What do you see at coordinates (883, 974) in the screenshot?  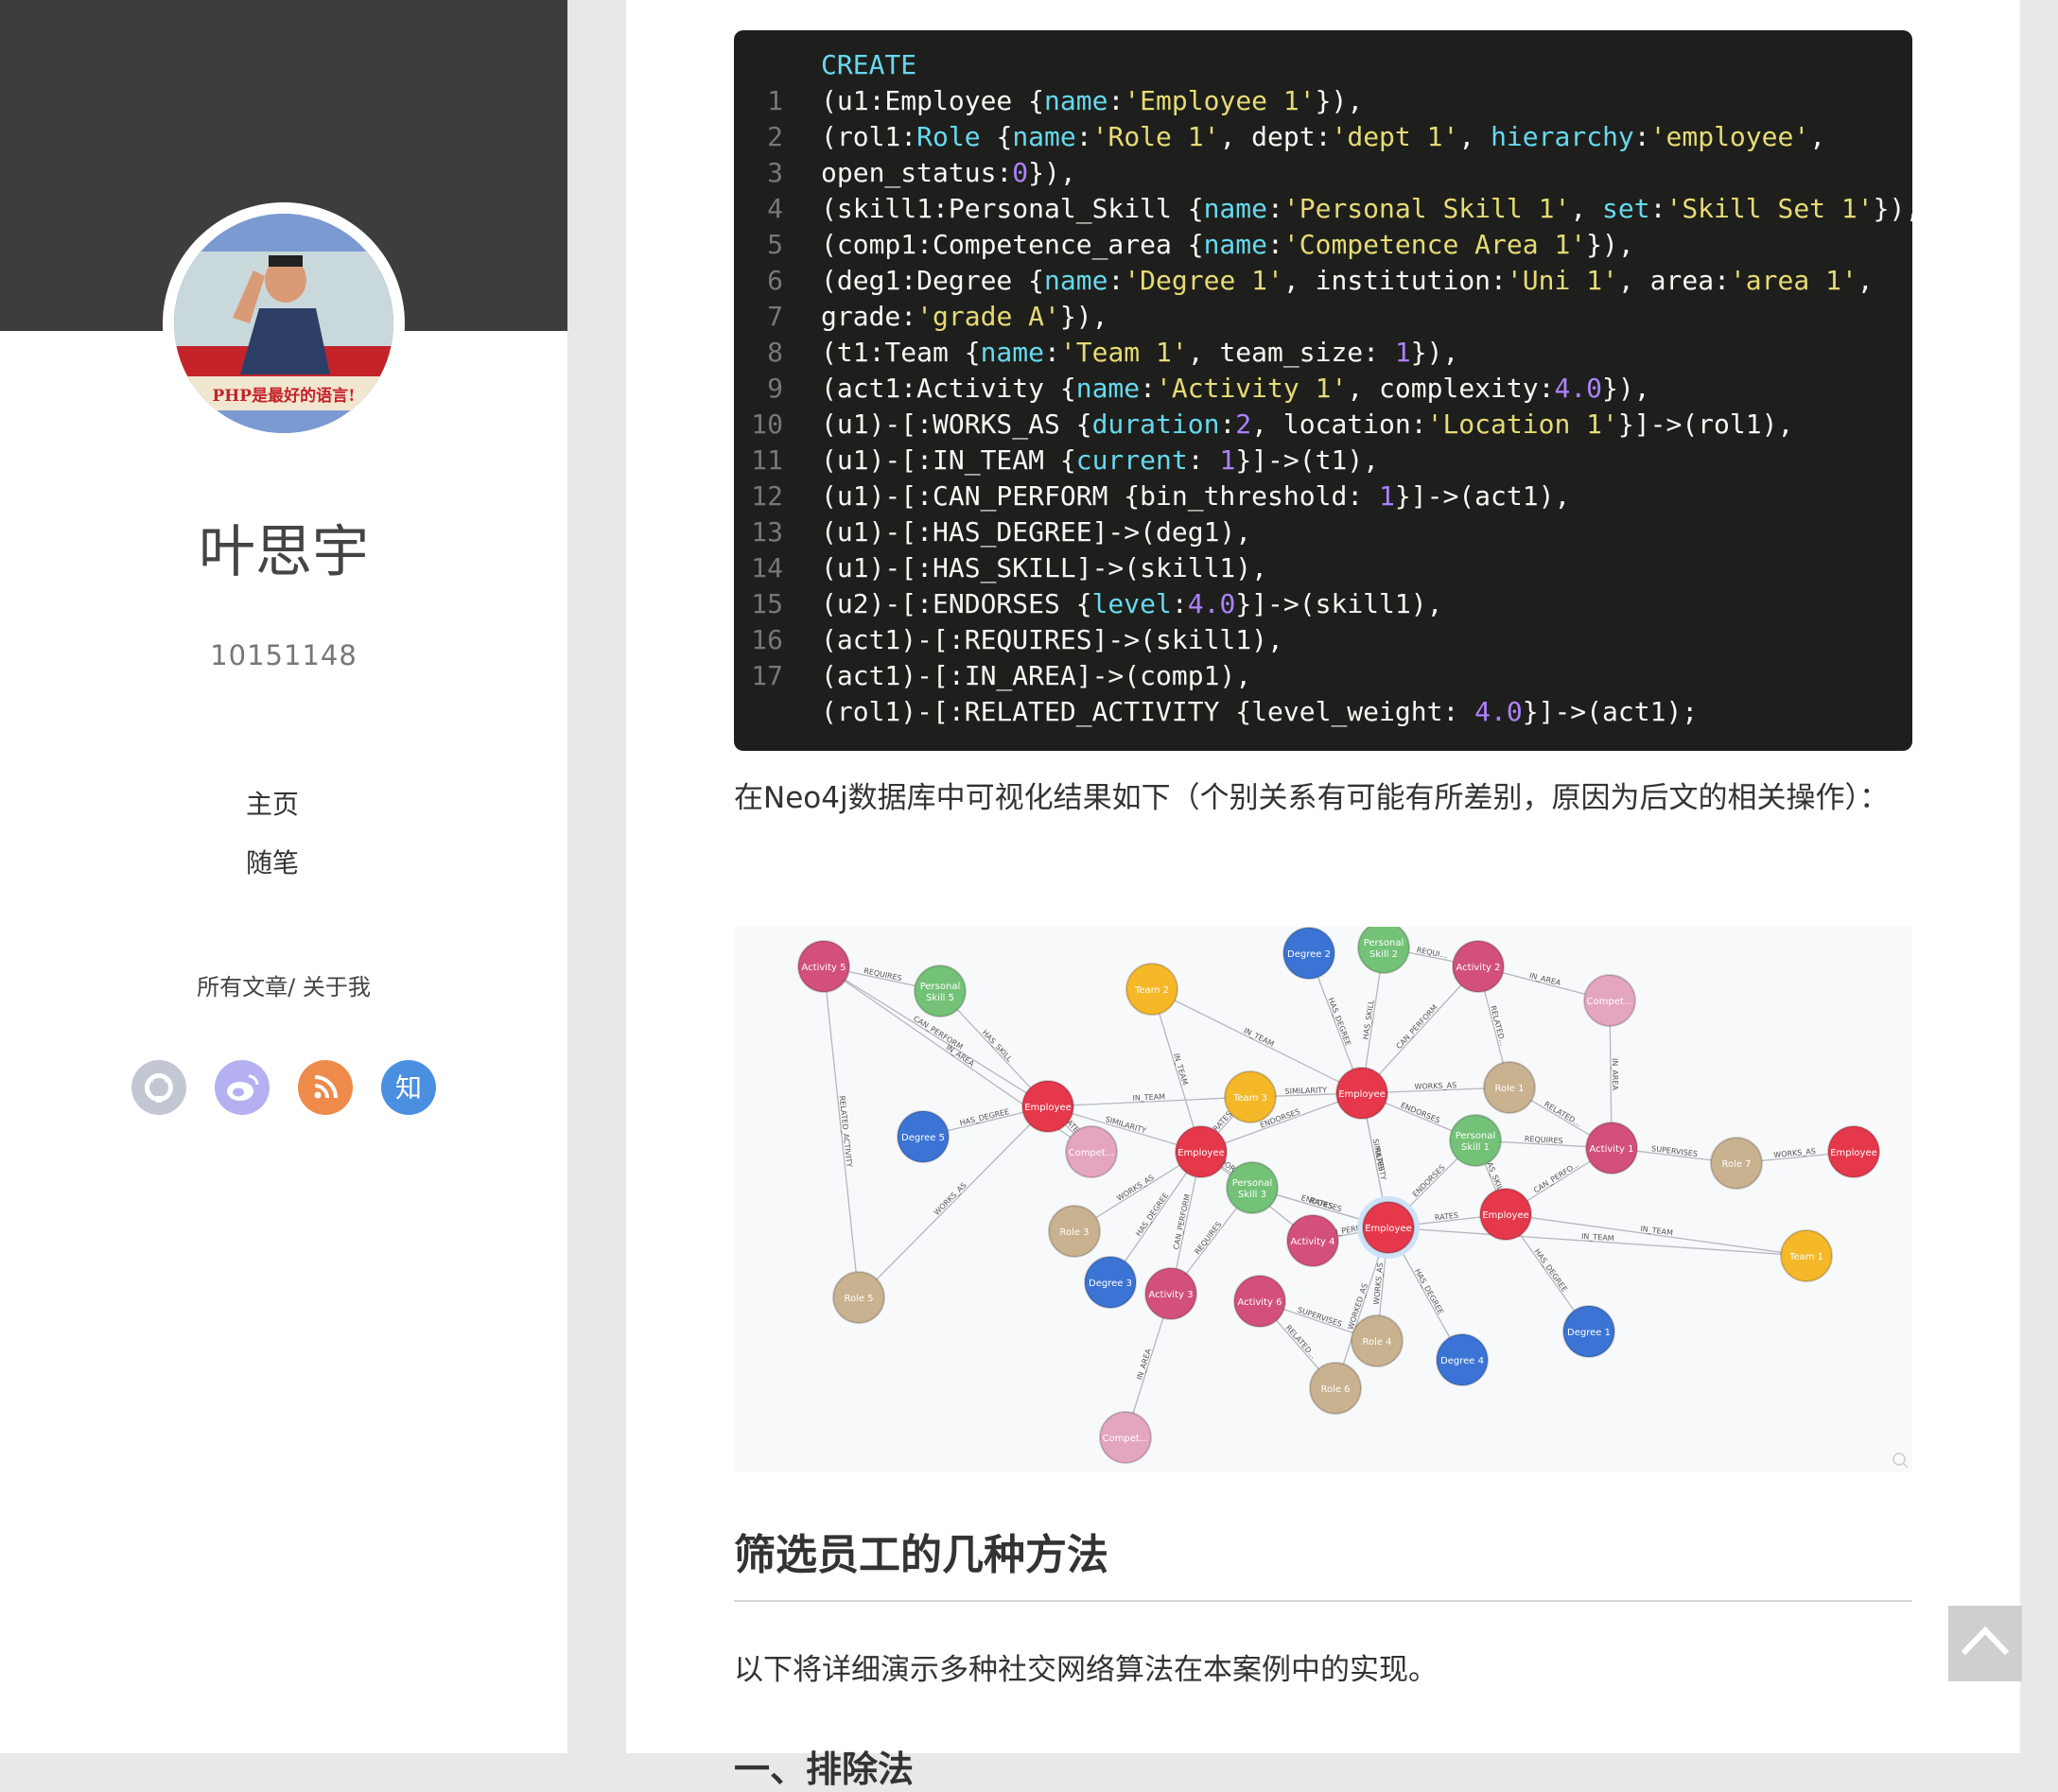 I see `graph-edge-label: REQUIRES` at bounding box center [883, 974].